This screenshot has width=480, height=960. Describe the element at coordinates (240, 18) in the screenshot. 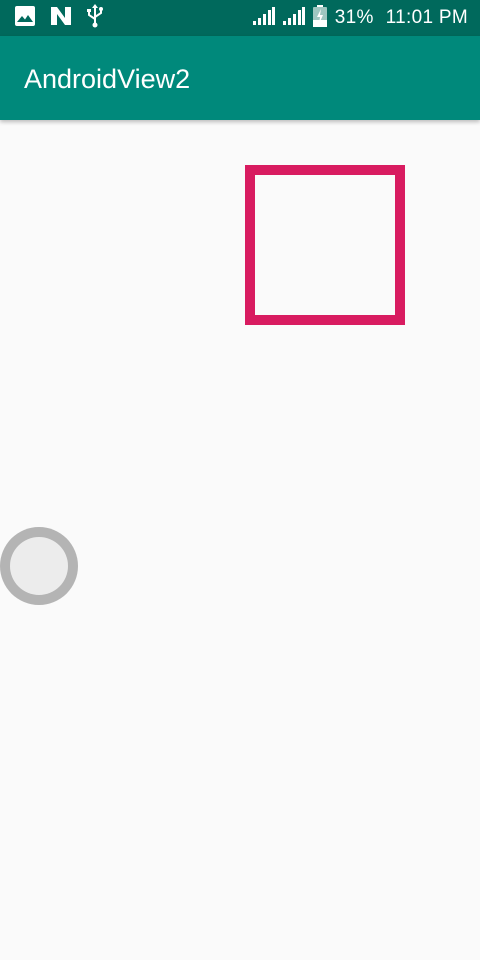

I see `status-bar: 31% 11:01 PM` at that location.